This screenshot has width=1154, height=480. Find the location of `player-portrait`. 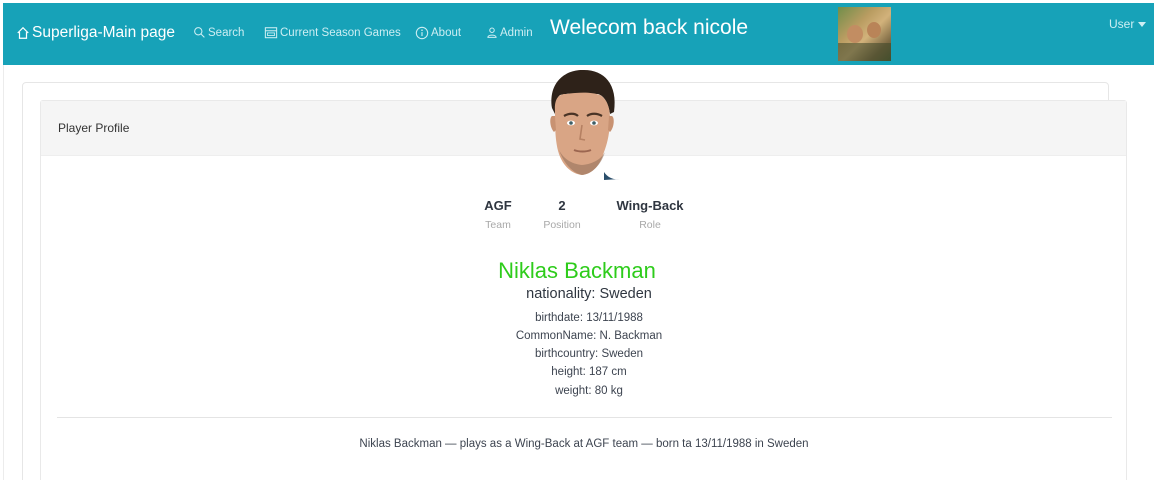

player-portrait is located at coordinates (585, 124).